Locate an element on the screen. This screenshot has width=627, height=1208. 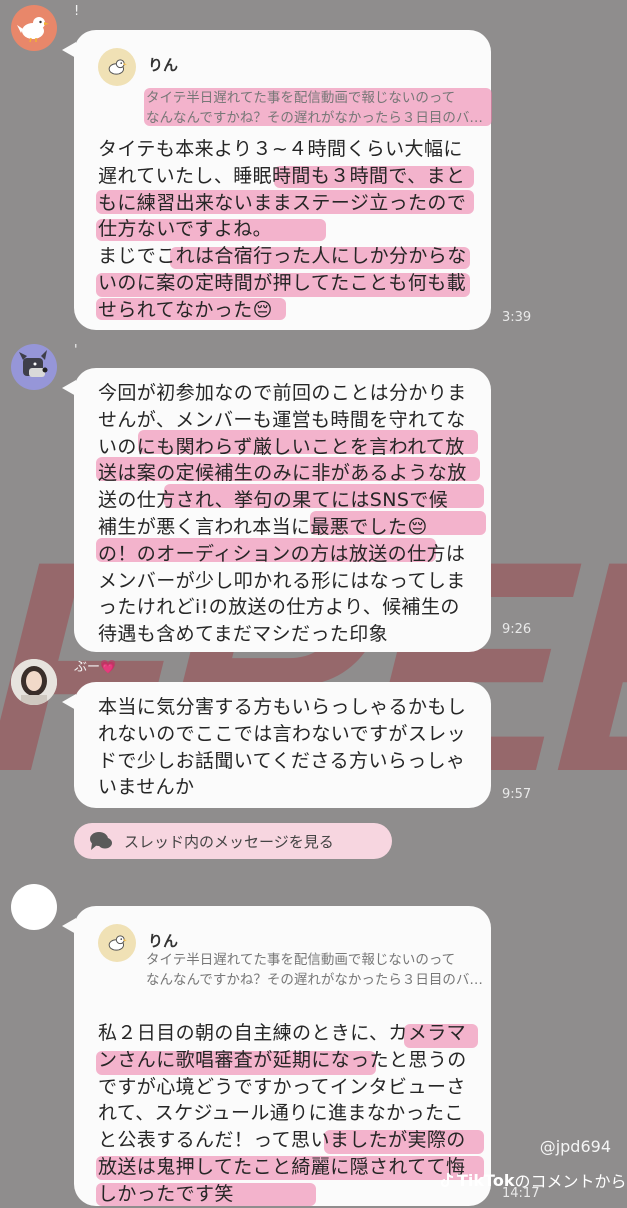
view-thread-button: スレッド内のメッセージを見る is located at coordinates (233, 841).